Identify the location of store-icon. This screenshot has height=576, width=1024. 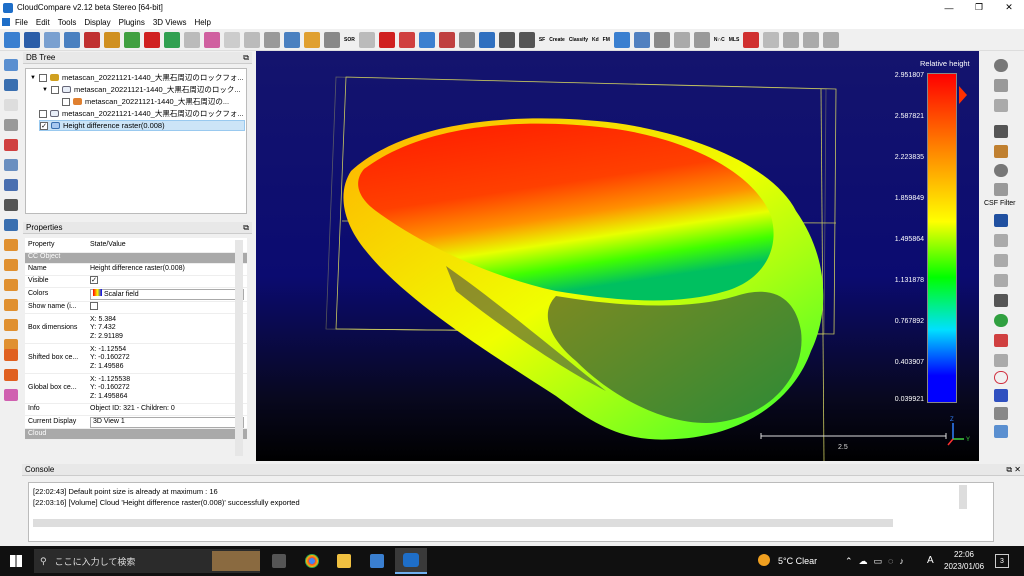
(377, 561).